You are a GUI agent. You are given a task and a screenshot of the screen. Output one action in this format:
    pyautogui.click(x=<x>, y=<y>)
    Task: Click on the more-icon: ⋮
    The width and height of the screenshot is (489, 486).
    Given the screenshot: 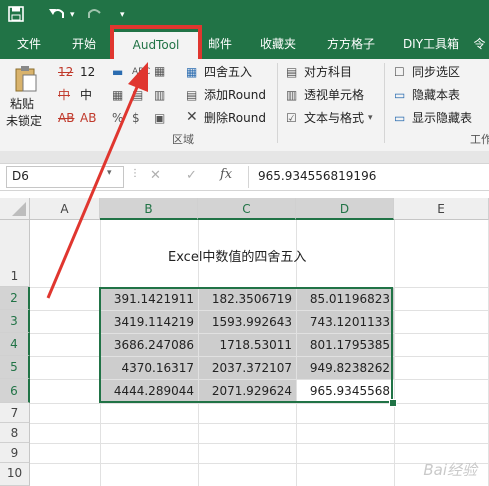 What is the action you would take?
    pyautogui.click(x=135, y=173)
    